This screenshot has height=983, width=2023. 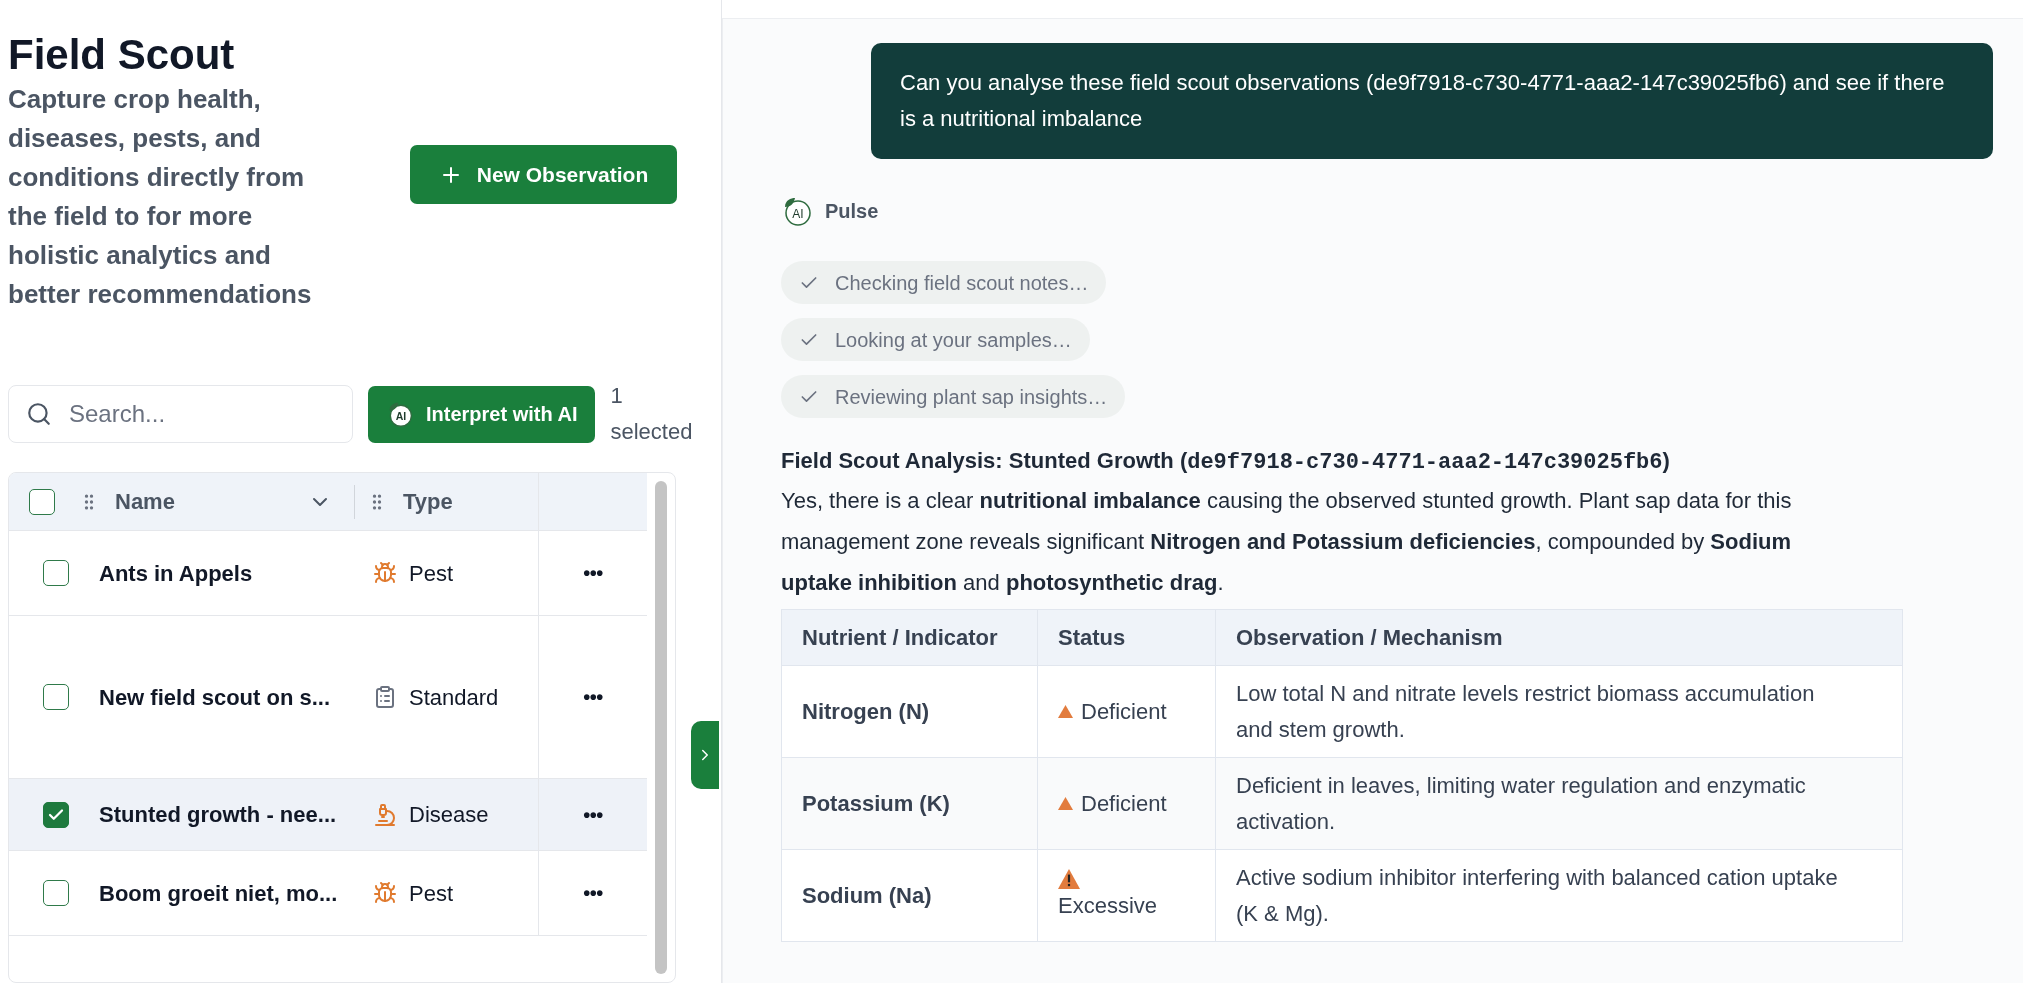 I want to click on search-icon, so click(x=39, y=414).